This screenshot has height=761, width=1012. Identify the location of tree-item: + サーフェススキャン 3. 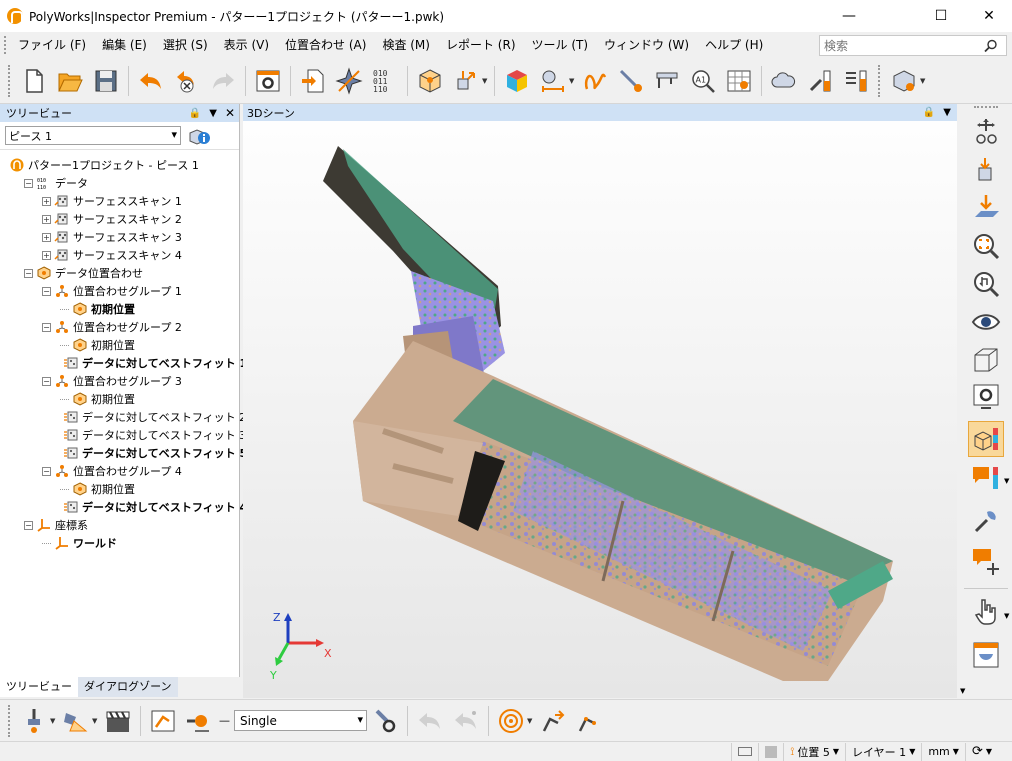
(119, 237).